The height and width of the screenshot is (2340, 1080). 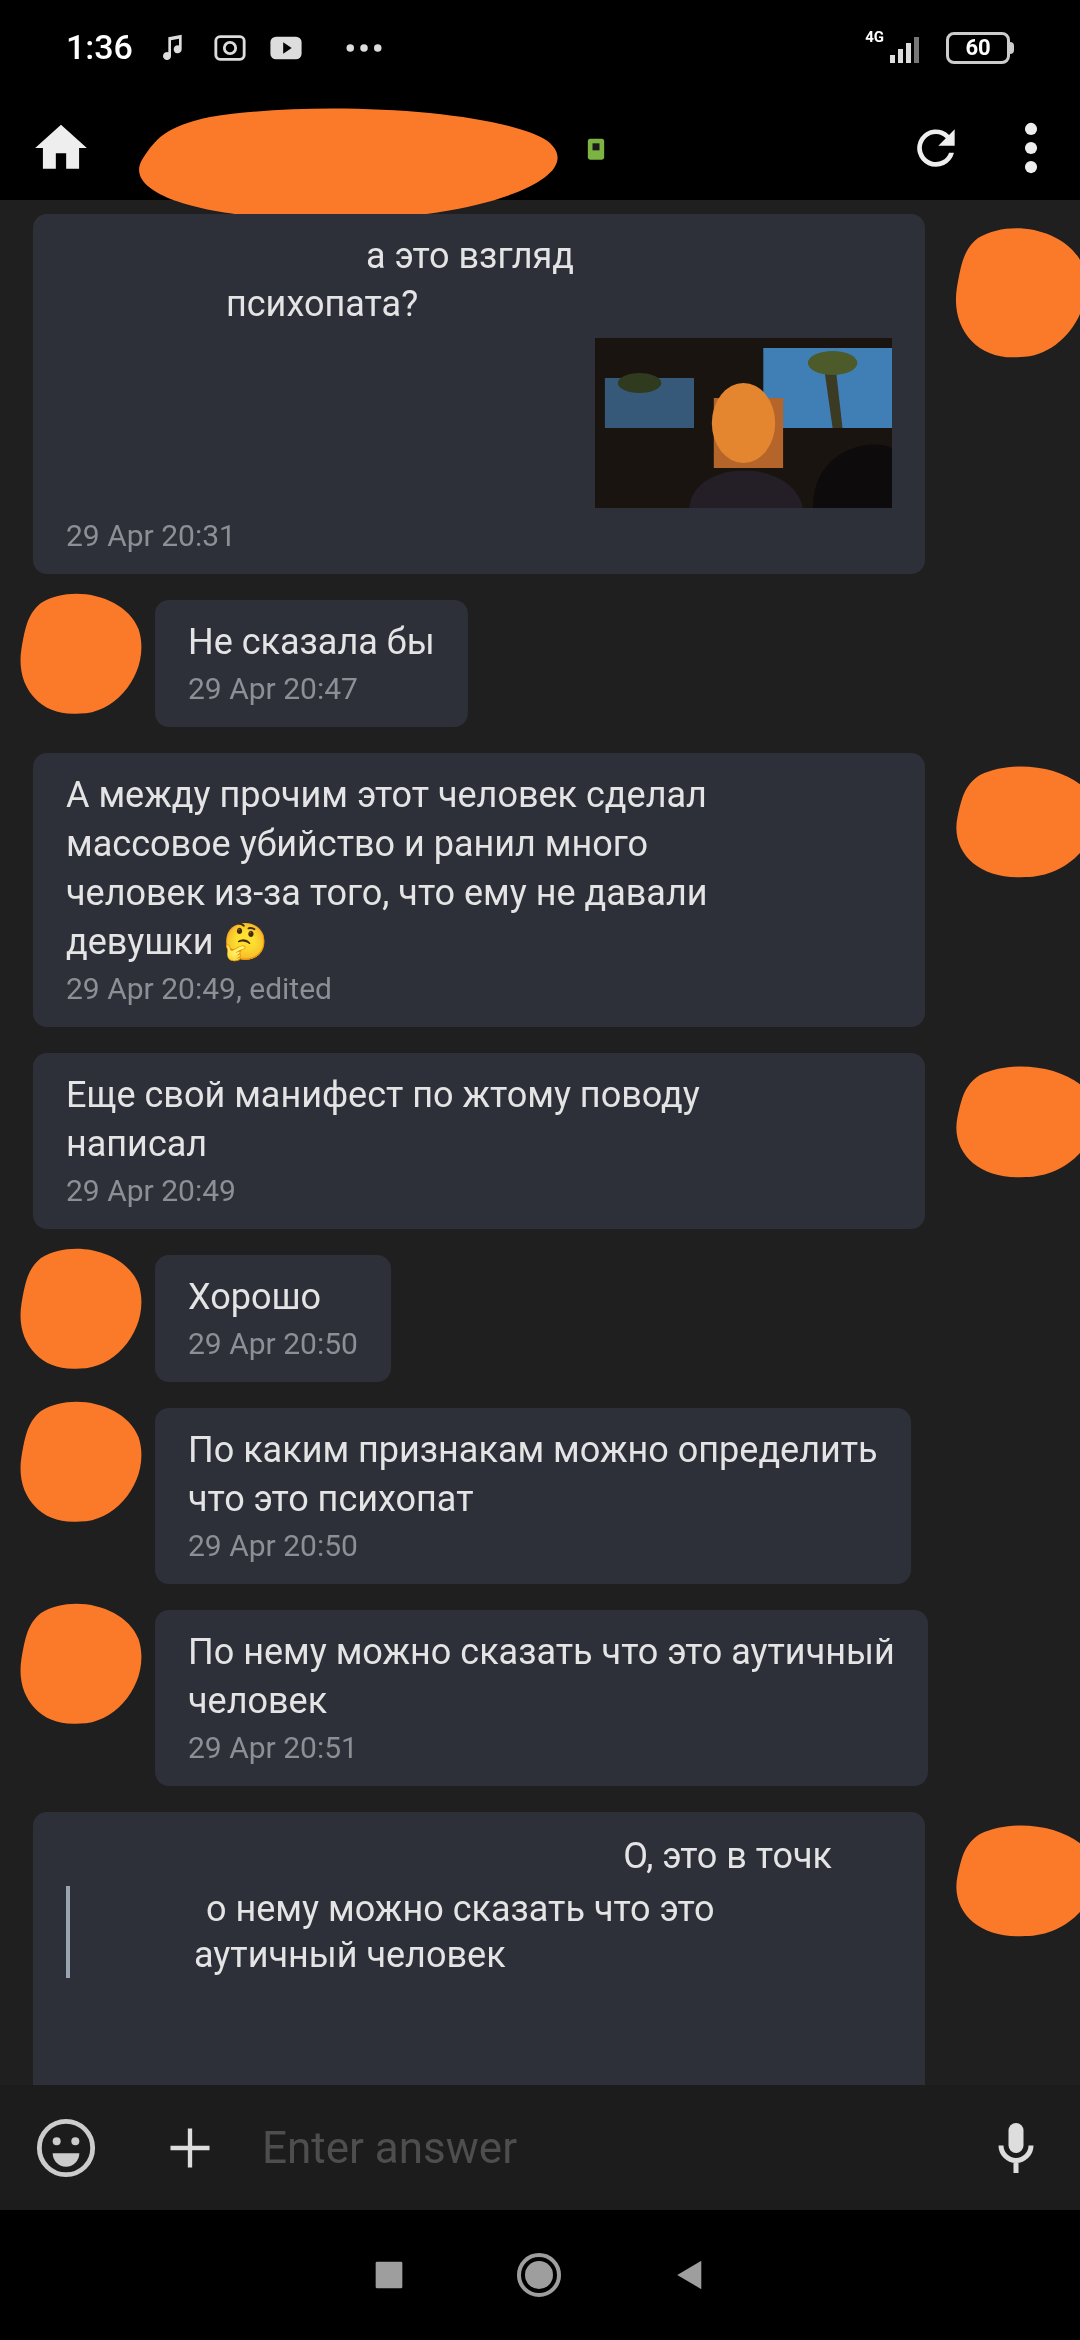 I want to click on quoted-text: аутичный человек, so click(x=350, y=1955).